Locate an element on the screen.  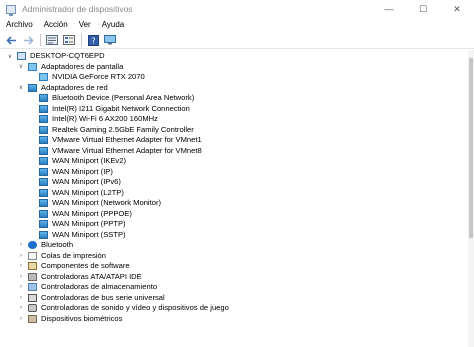
tree-node: Bluetooth Device (Personal Area Network) is located at coordinates (111, 98).